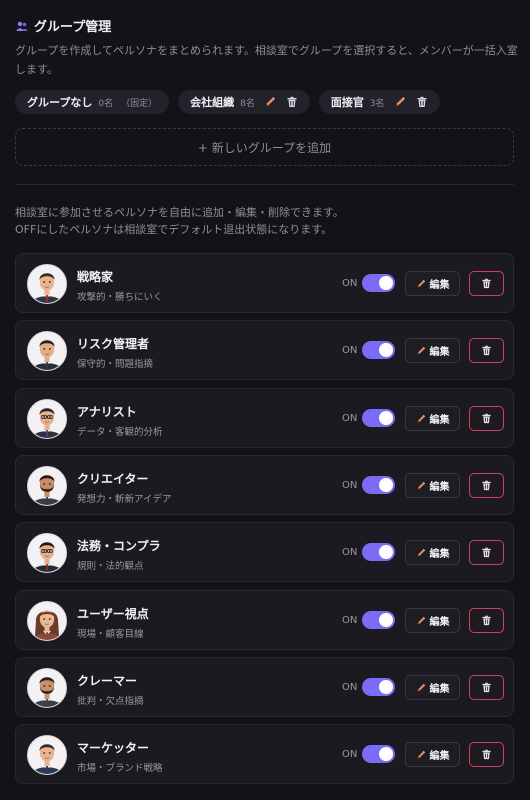  What do you see at coordinates (107, 681) in the screenshot?
I see `persona-name: クレーマー` at bounding box center [107, 681].